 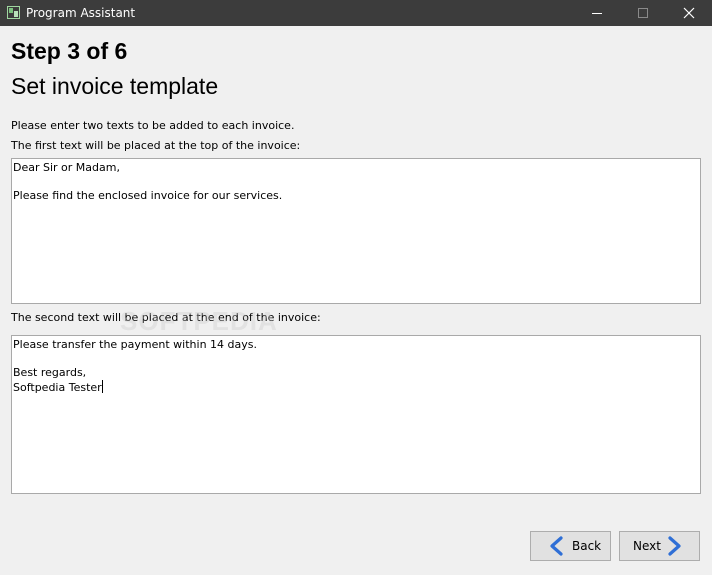 What do you see at coordinates (115, 86) in the screenshot?
I see `page-subtitle: Set invoice template` at bounding box center [115, 86].